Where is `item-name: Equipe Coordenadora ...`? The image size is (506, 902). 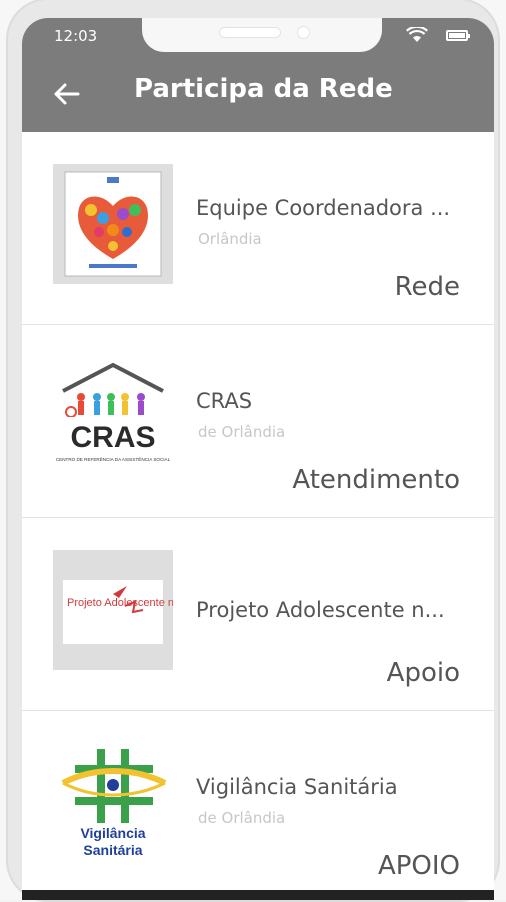
item-name: Equipe Coordenadora ... is located at coordinates (323, 208).